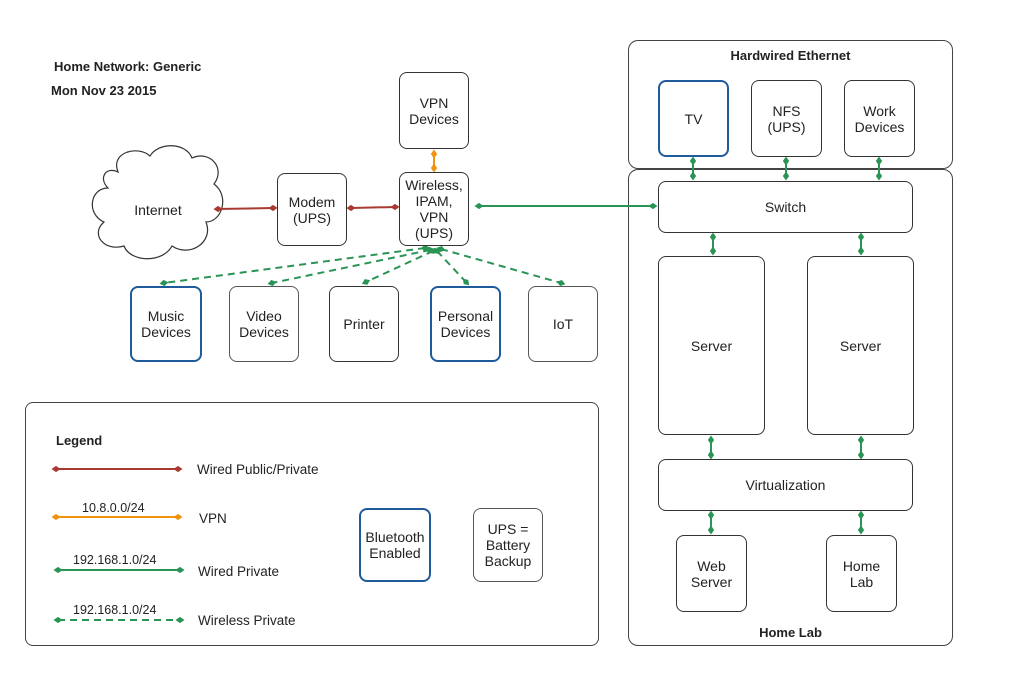  Describe the element at coordinates (434, 110) in the screenshot. I see `node-vpn-devices: VPN Devices` at that location.